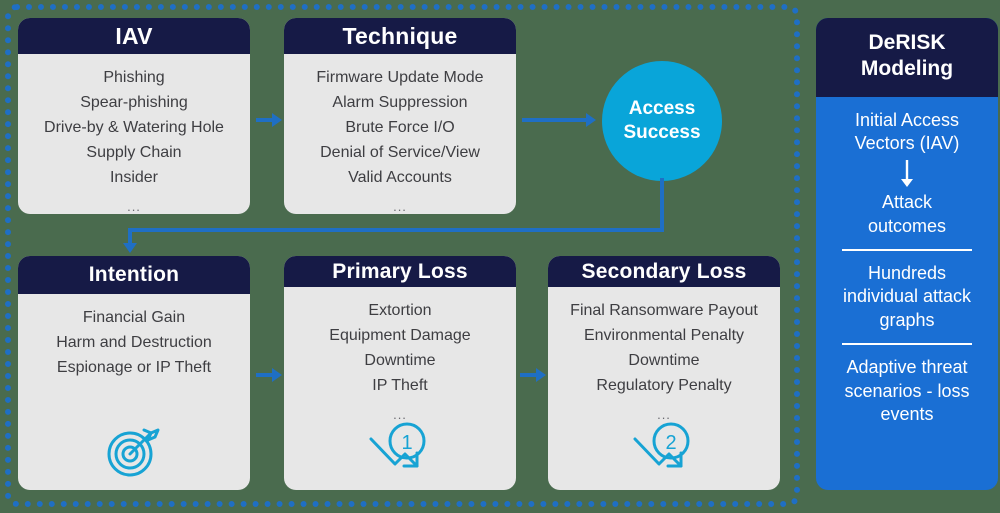 This screenshot has width=1000, height=513. Describe the element at coordinates (907, 142) in the screenshot. I see `derisk-block-line: Vectors (IAV)` at that location.